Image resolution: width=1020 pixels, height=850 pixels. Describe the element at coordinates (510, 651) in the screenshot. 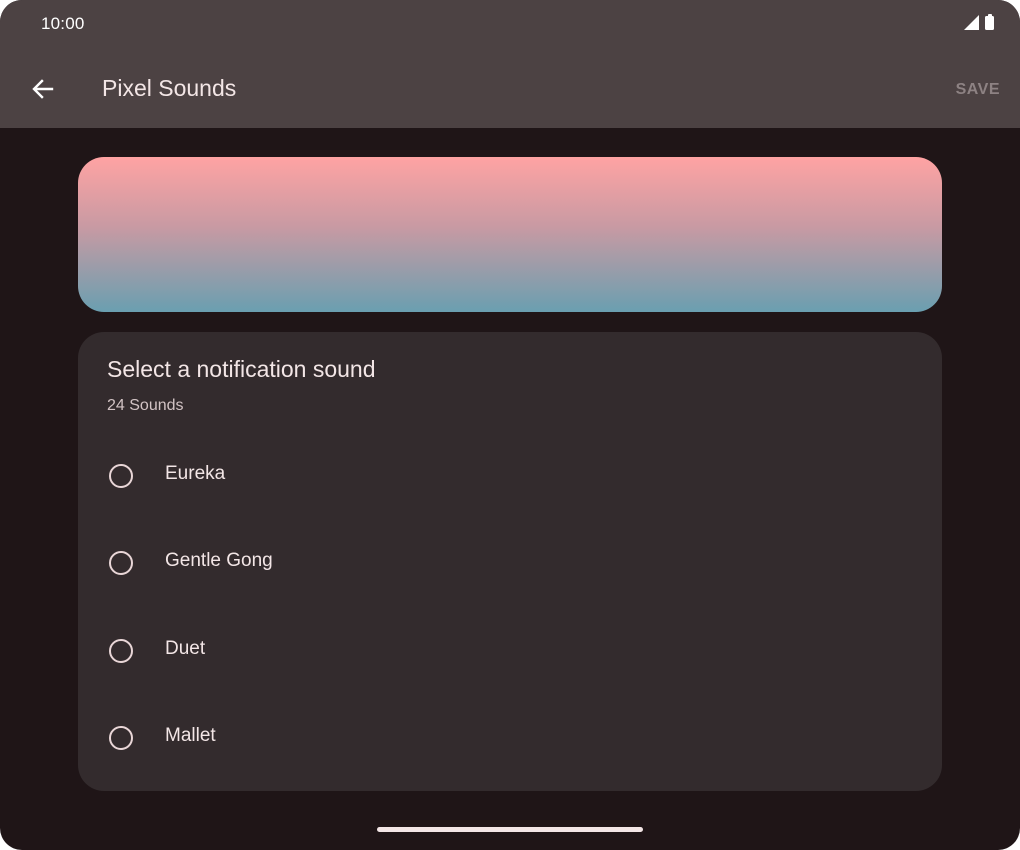

I see `sound-option-duet: Duet` at that location.